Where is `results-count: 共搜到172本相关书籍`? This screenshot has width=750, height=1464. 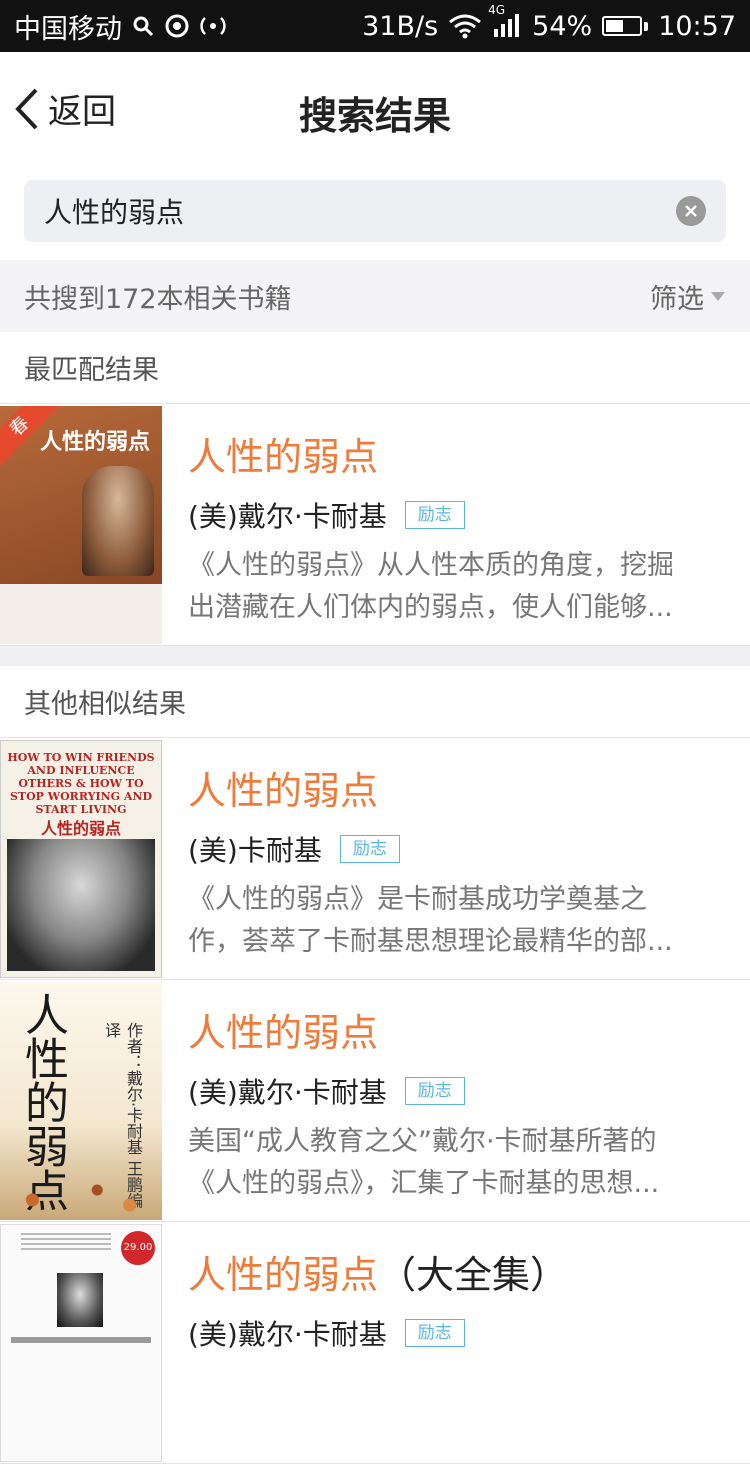
results-count: 共搜到172本相关书籍 is located at coordinates (158, 299).